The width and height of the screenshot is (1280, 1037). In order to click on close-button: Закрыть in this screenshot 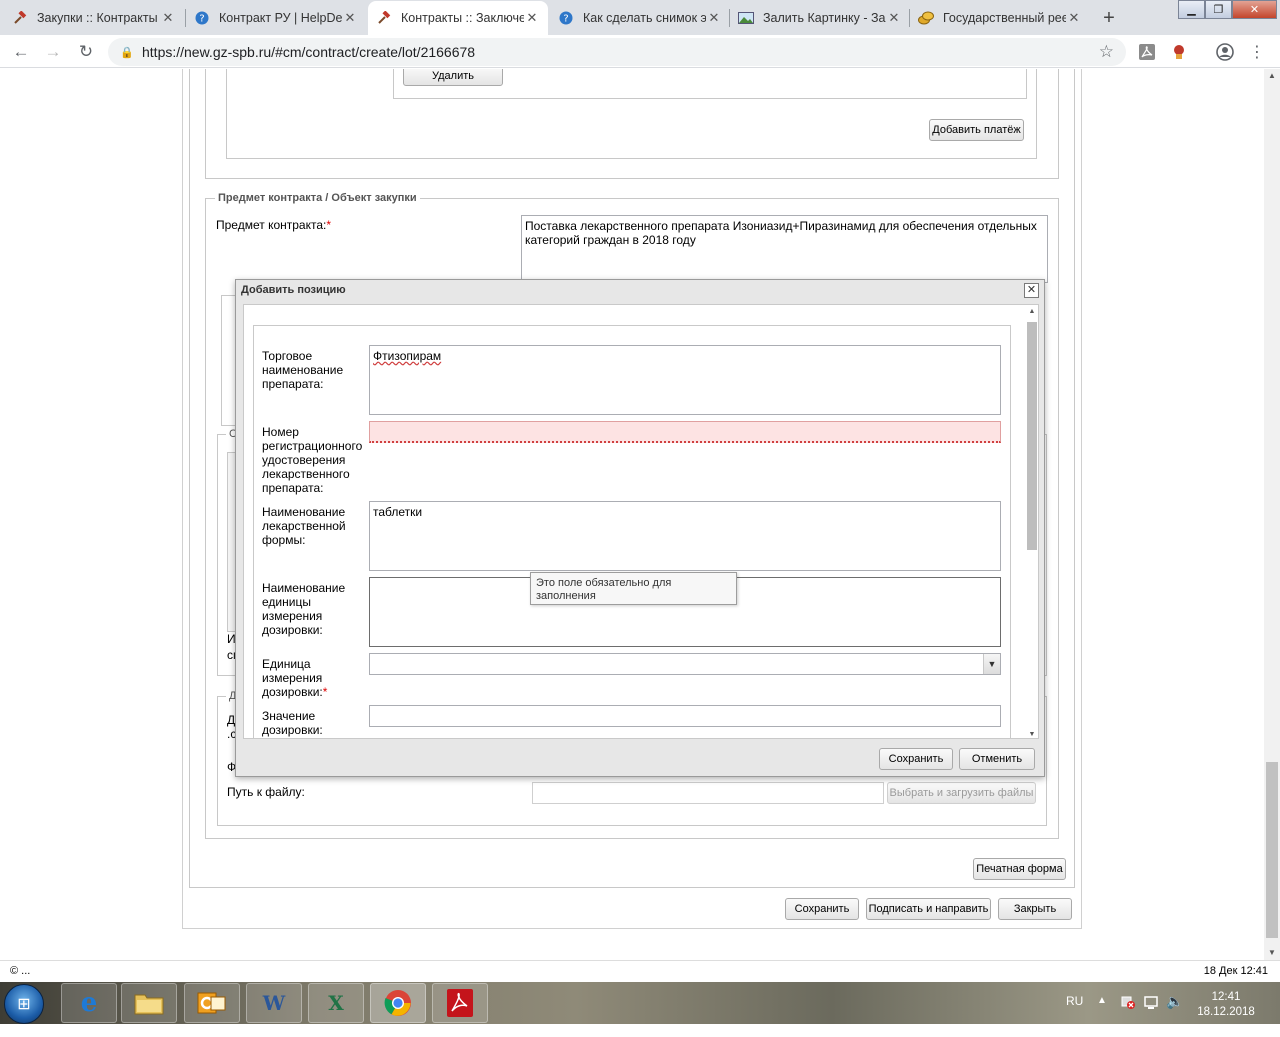, I will do `click(1035, 909)`.